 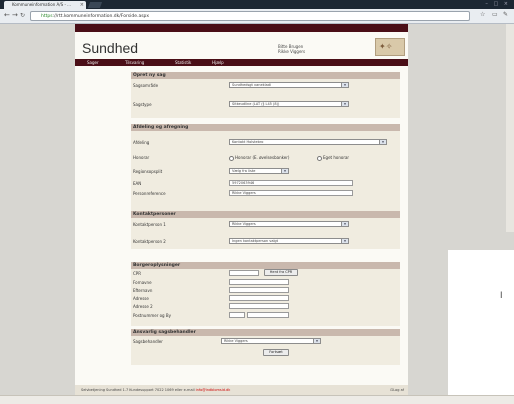 I want to click on sagsbehandler-select: Rikke Viggers ▾, so click(x=271, y=341).